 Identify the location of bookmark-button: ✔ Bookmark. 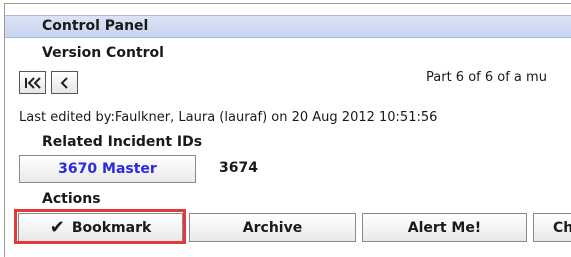
(100, 227).